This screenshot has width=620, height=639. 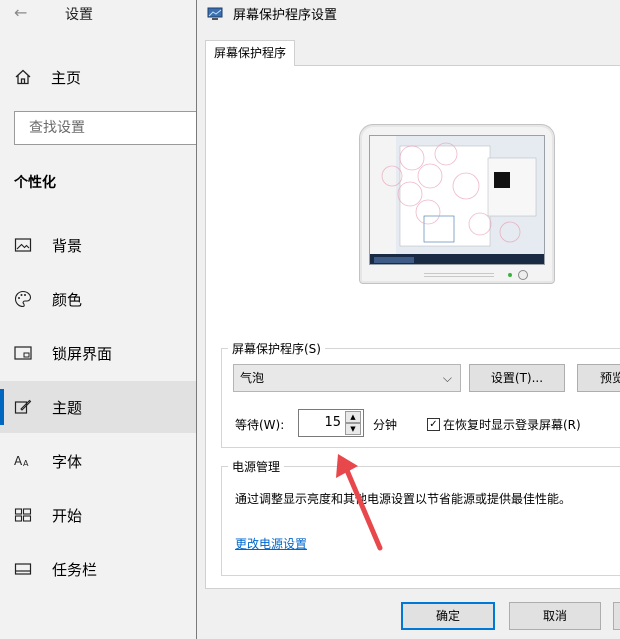 What do you see at coordinates (82, 353) in the screenshot?
I see `nav-item-label: 锁屏界面` at bounding box center [82, 353].